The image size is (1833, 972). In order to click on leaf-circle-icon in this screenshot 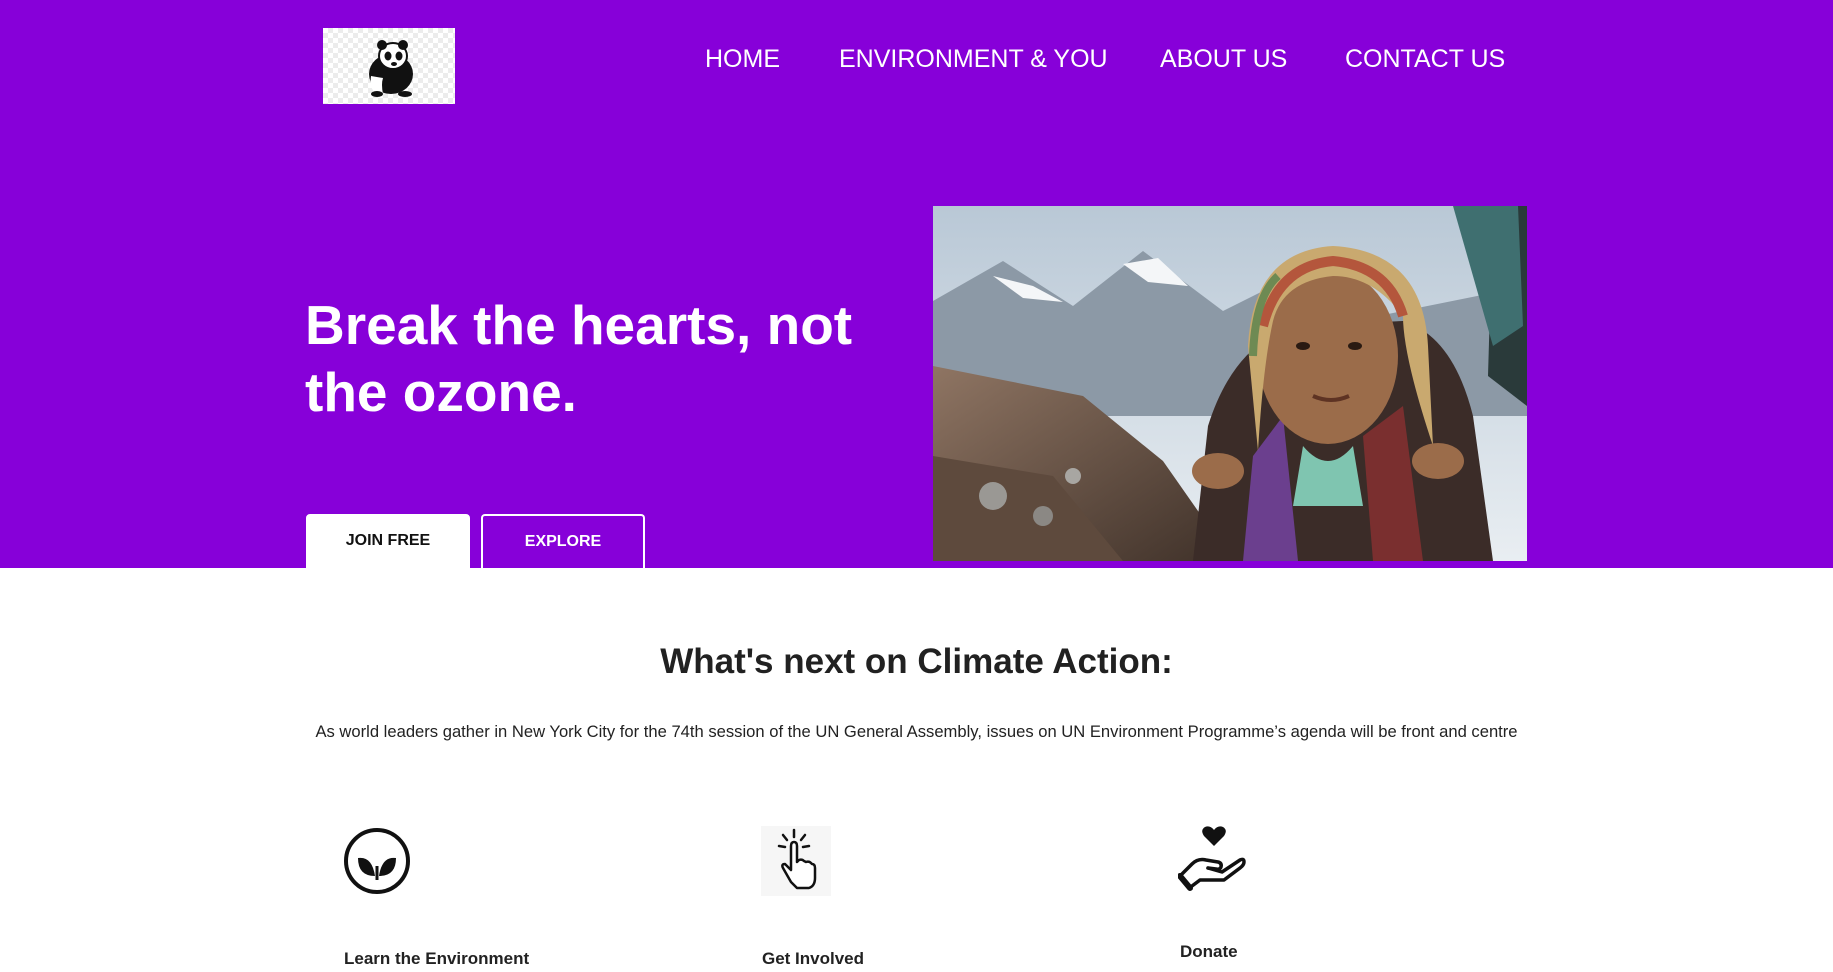, I will do `click(377, 861)`.